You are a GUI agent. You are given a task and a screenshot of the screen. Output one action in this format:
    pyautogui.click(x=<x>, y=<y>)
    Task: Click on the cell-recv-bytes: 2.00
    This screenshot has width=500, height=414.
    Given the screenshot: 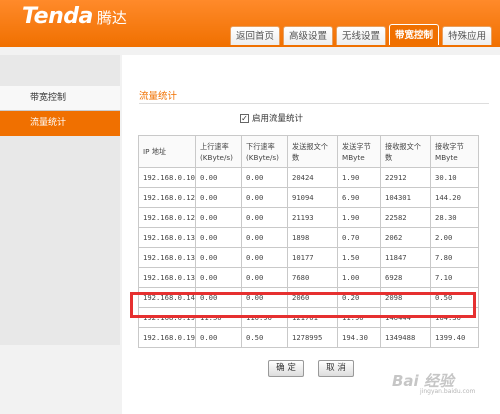 What is the action you would take?
    pyautogui.click(x=454, y=237)
    